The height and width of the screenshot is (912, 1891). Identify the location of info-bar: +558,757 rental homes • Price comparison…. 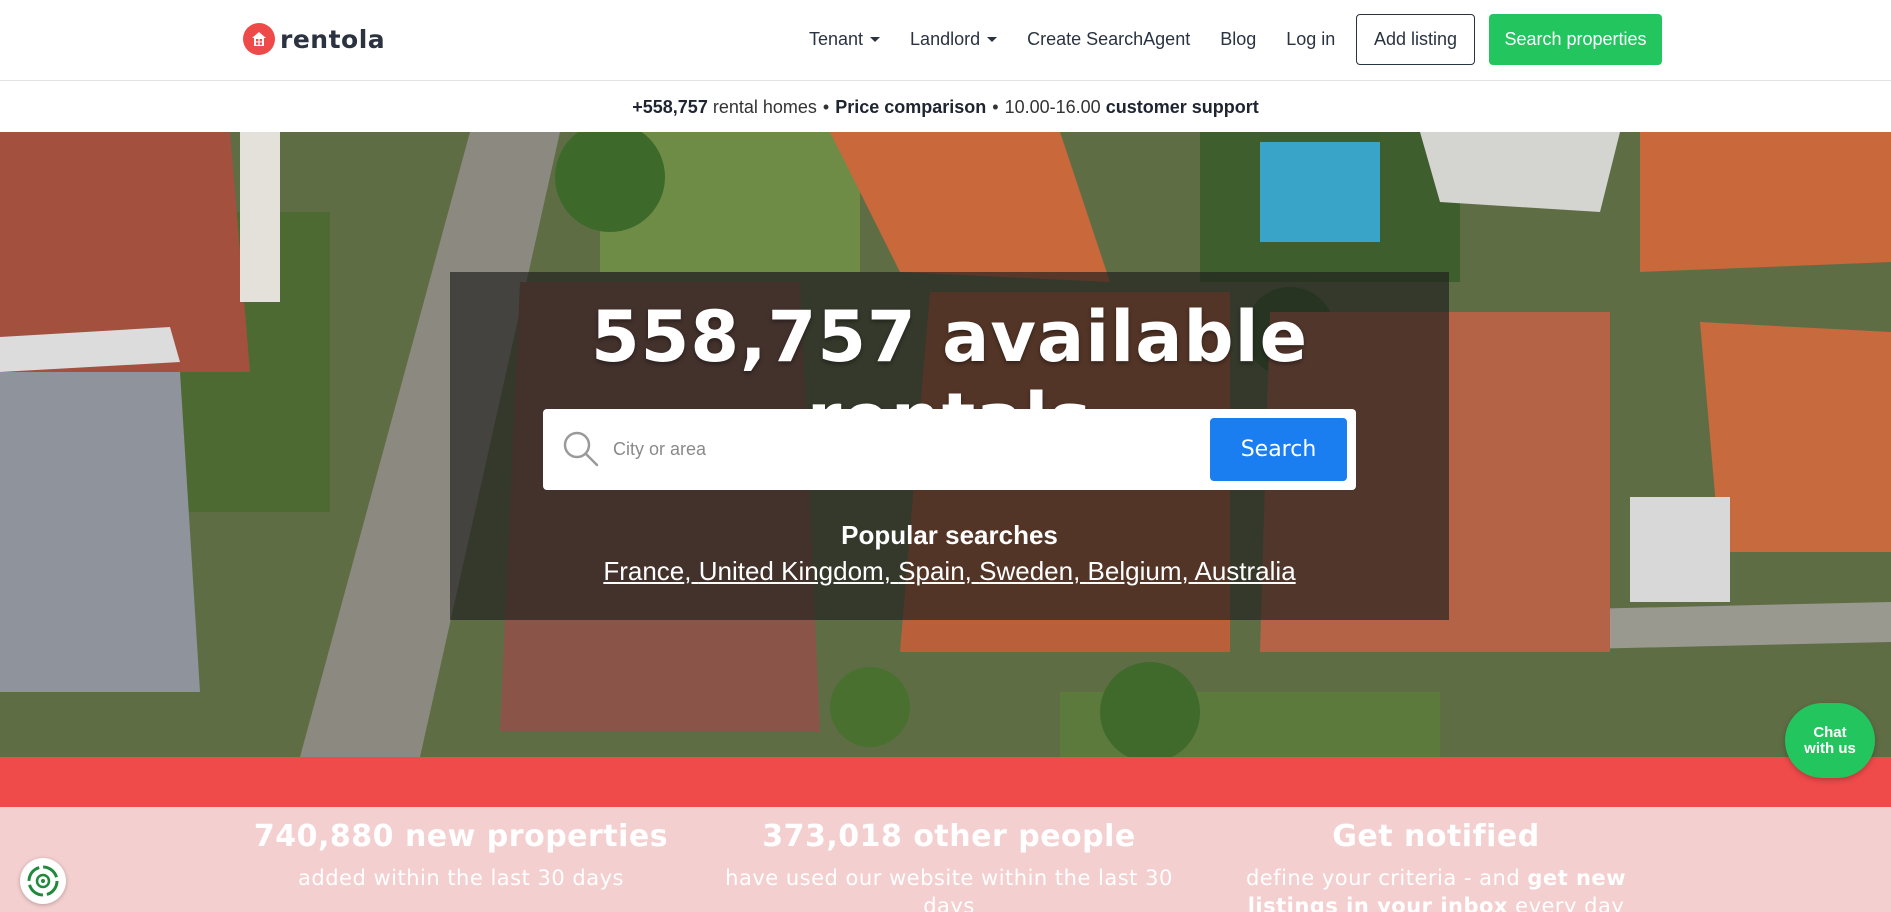
(945, 107).